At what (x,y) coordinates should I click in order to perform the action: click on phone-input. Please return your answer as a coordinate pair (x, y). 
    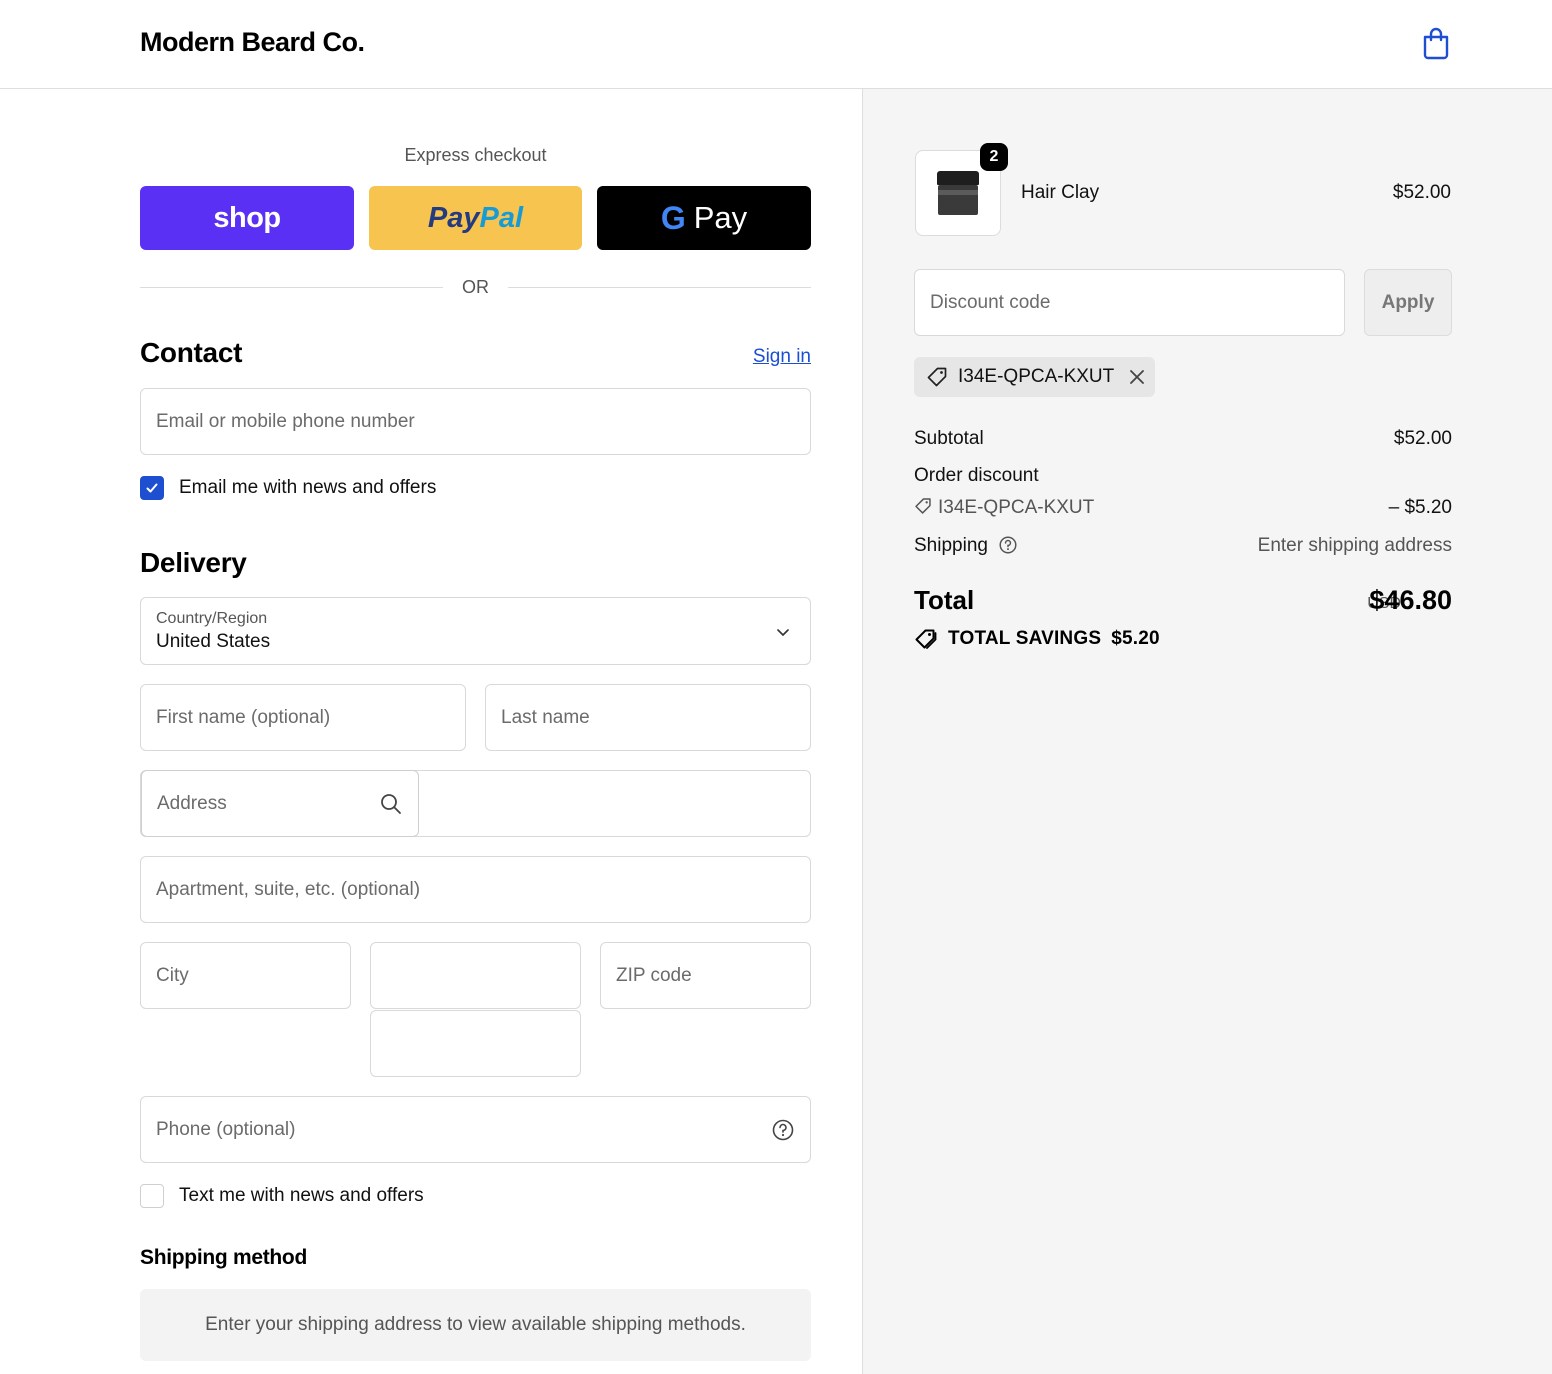
    Looking at the image, I should click on (475, 1129).